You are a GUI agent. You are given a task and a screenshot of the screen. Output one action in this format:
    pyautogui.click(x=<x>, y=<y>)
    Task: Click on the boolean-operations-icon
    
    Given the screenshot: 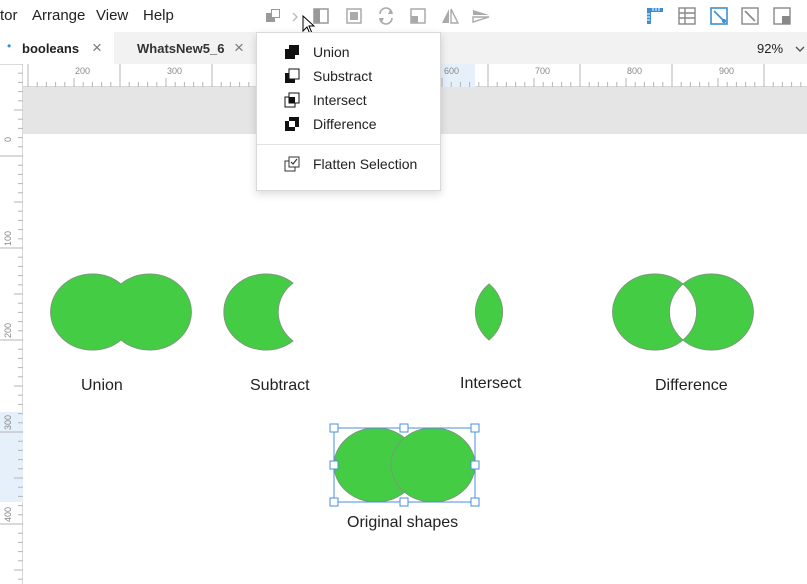 What is the action you would take?
    pyautogui.click(x=273, y=16)
    